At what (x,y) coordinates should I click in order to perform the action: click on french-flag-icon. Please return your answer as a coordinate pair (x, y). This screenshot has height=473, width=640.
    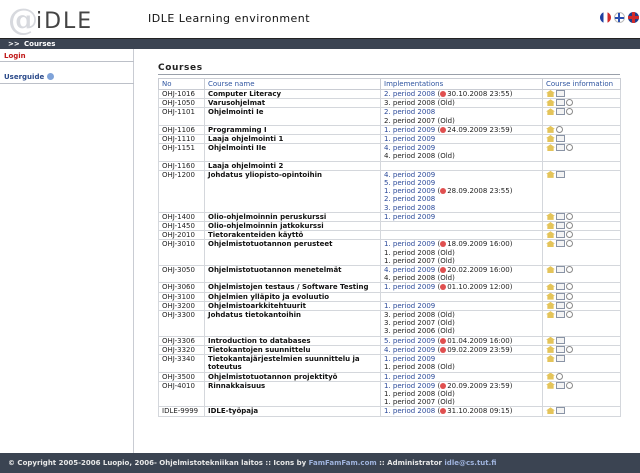
    Looking at the image, I should click on (605, 17).